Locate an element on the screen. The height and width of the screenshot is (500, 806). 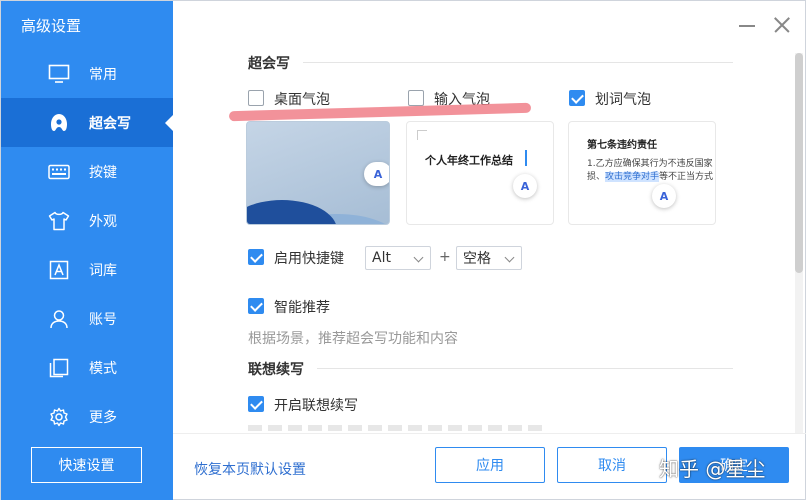
word-bubble-label: 划词气泡 is located at coordinates (623, 100).